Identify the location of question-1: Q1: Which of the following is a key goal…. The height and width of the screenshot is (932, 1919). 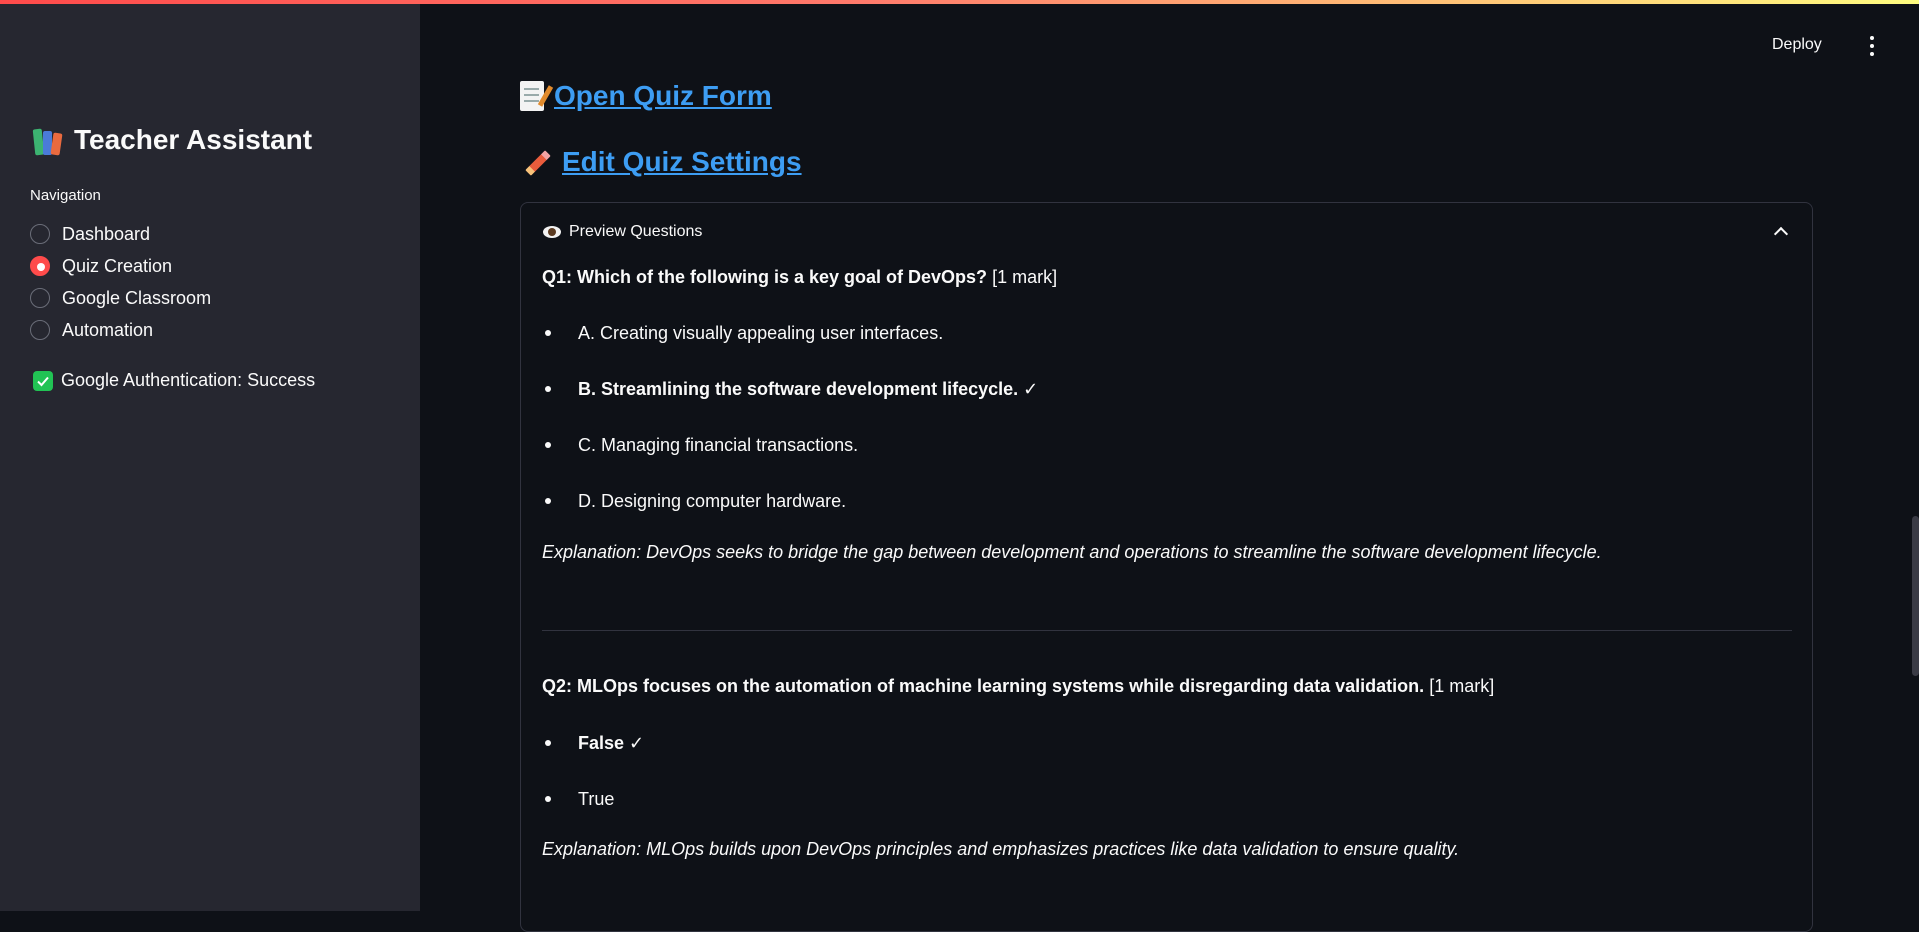
(799, 277).